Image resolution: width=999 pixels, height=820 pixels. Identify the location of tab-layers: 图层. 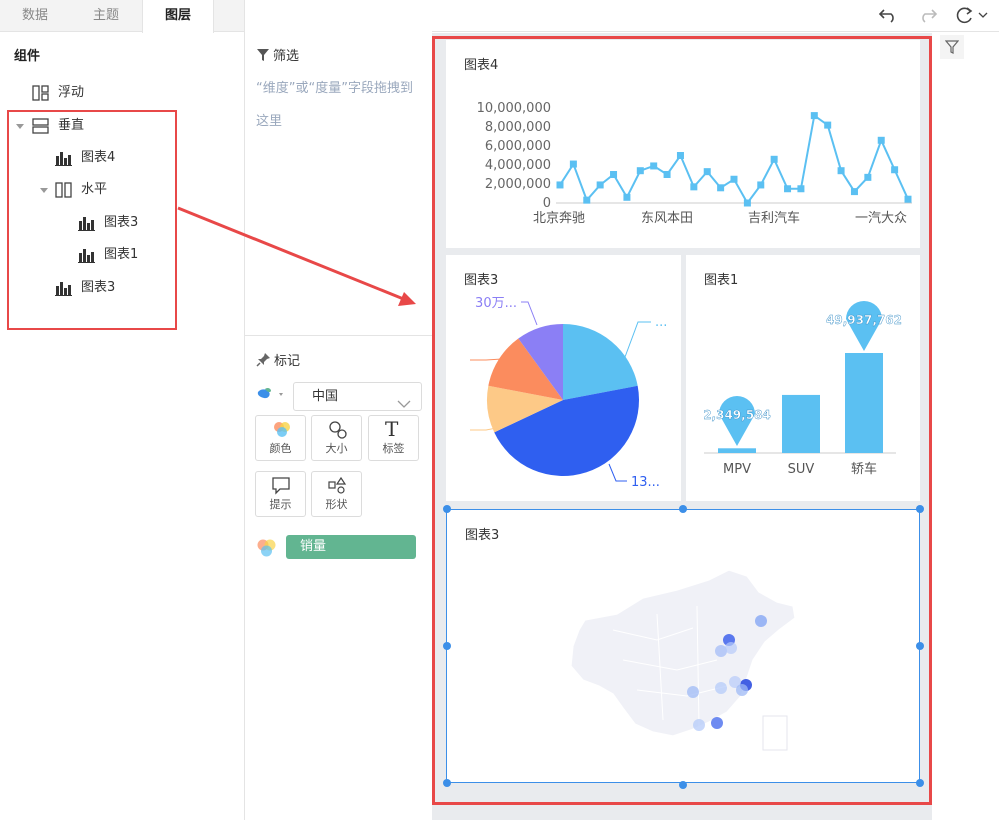
(178, 16).